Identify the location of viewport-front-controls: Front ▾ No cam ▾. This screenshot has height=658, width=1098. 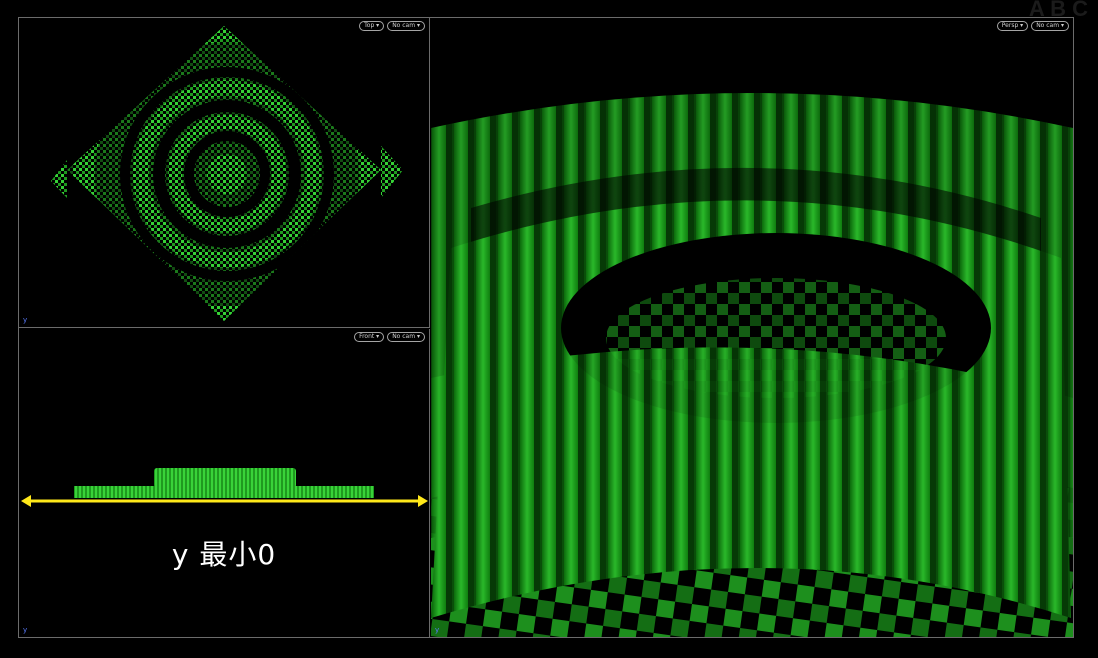
(389, 337).